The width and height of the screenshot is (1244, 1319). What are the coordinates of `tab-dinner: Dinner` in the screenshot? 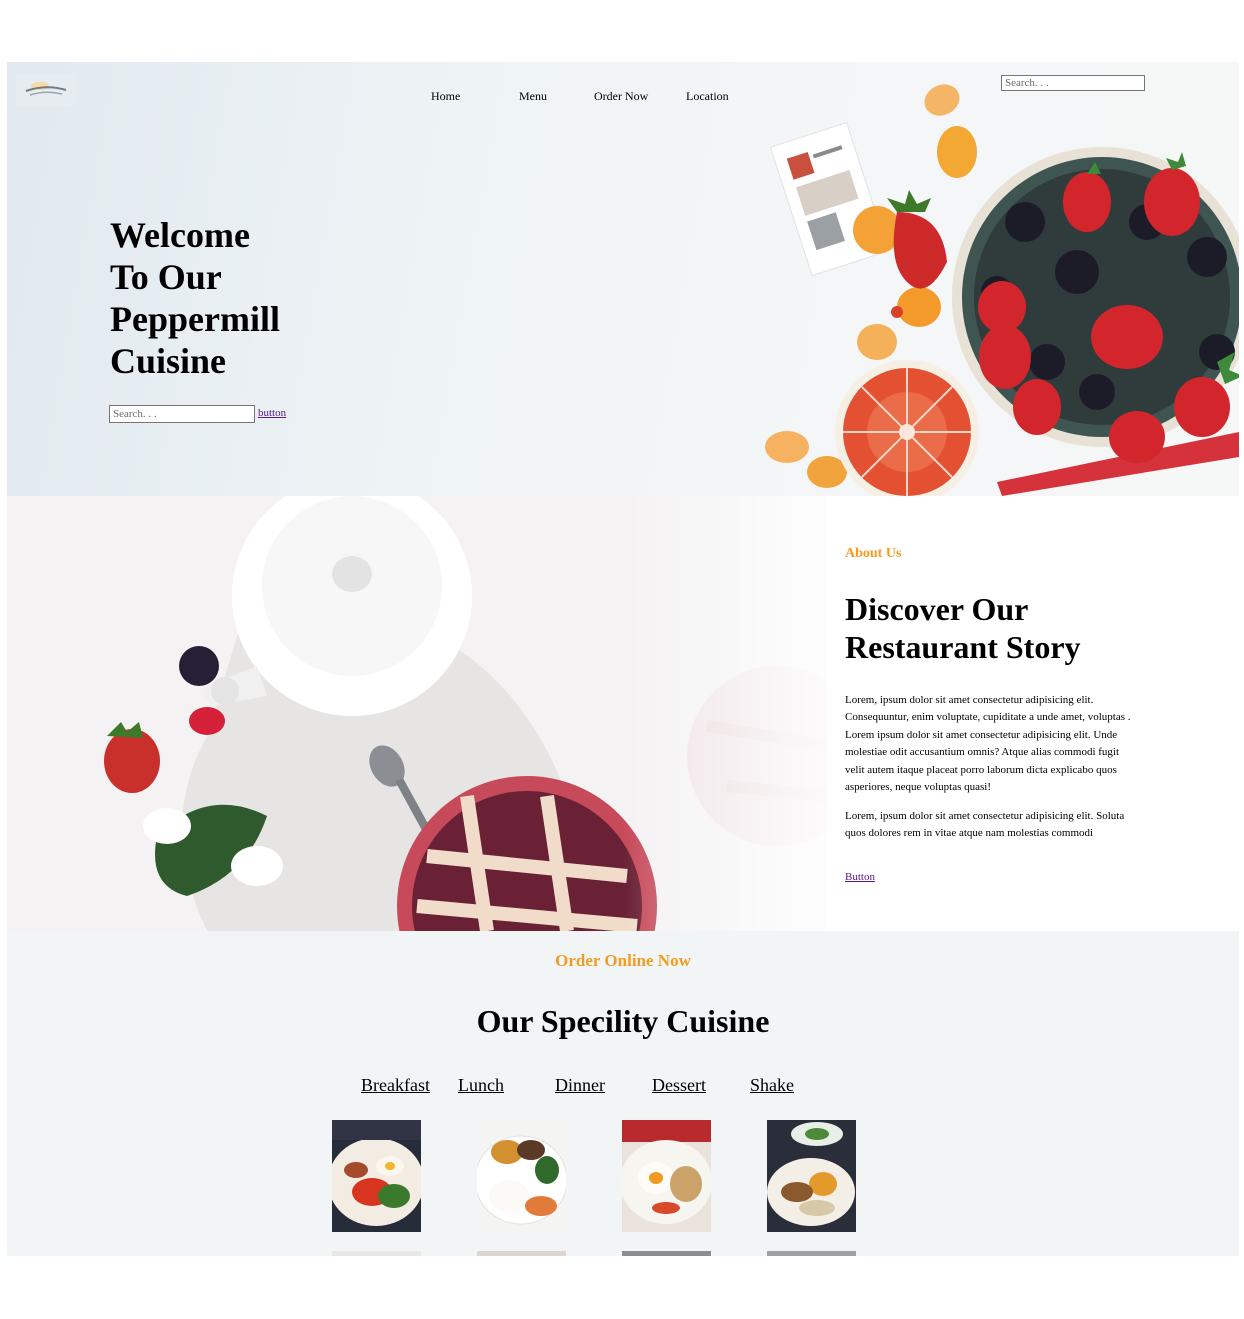 It's located at (580, 1085).